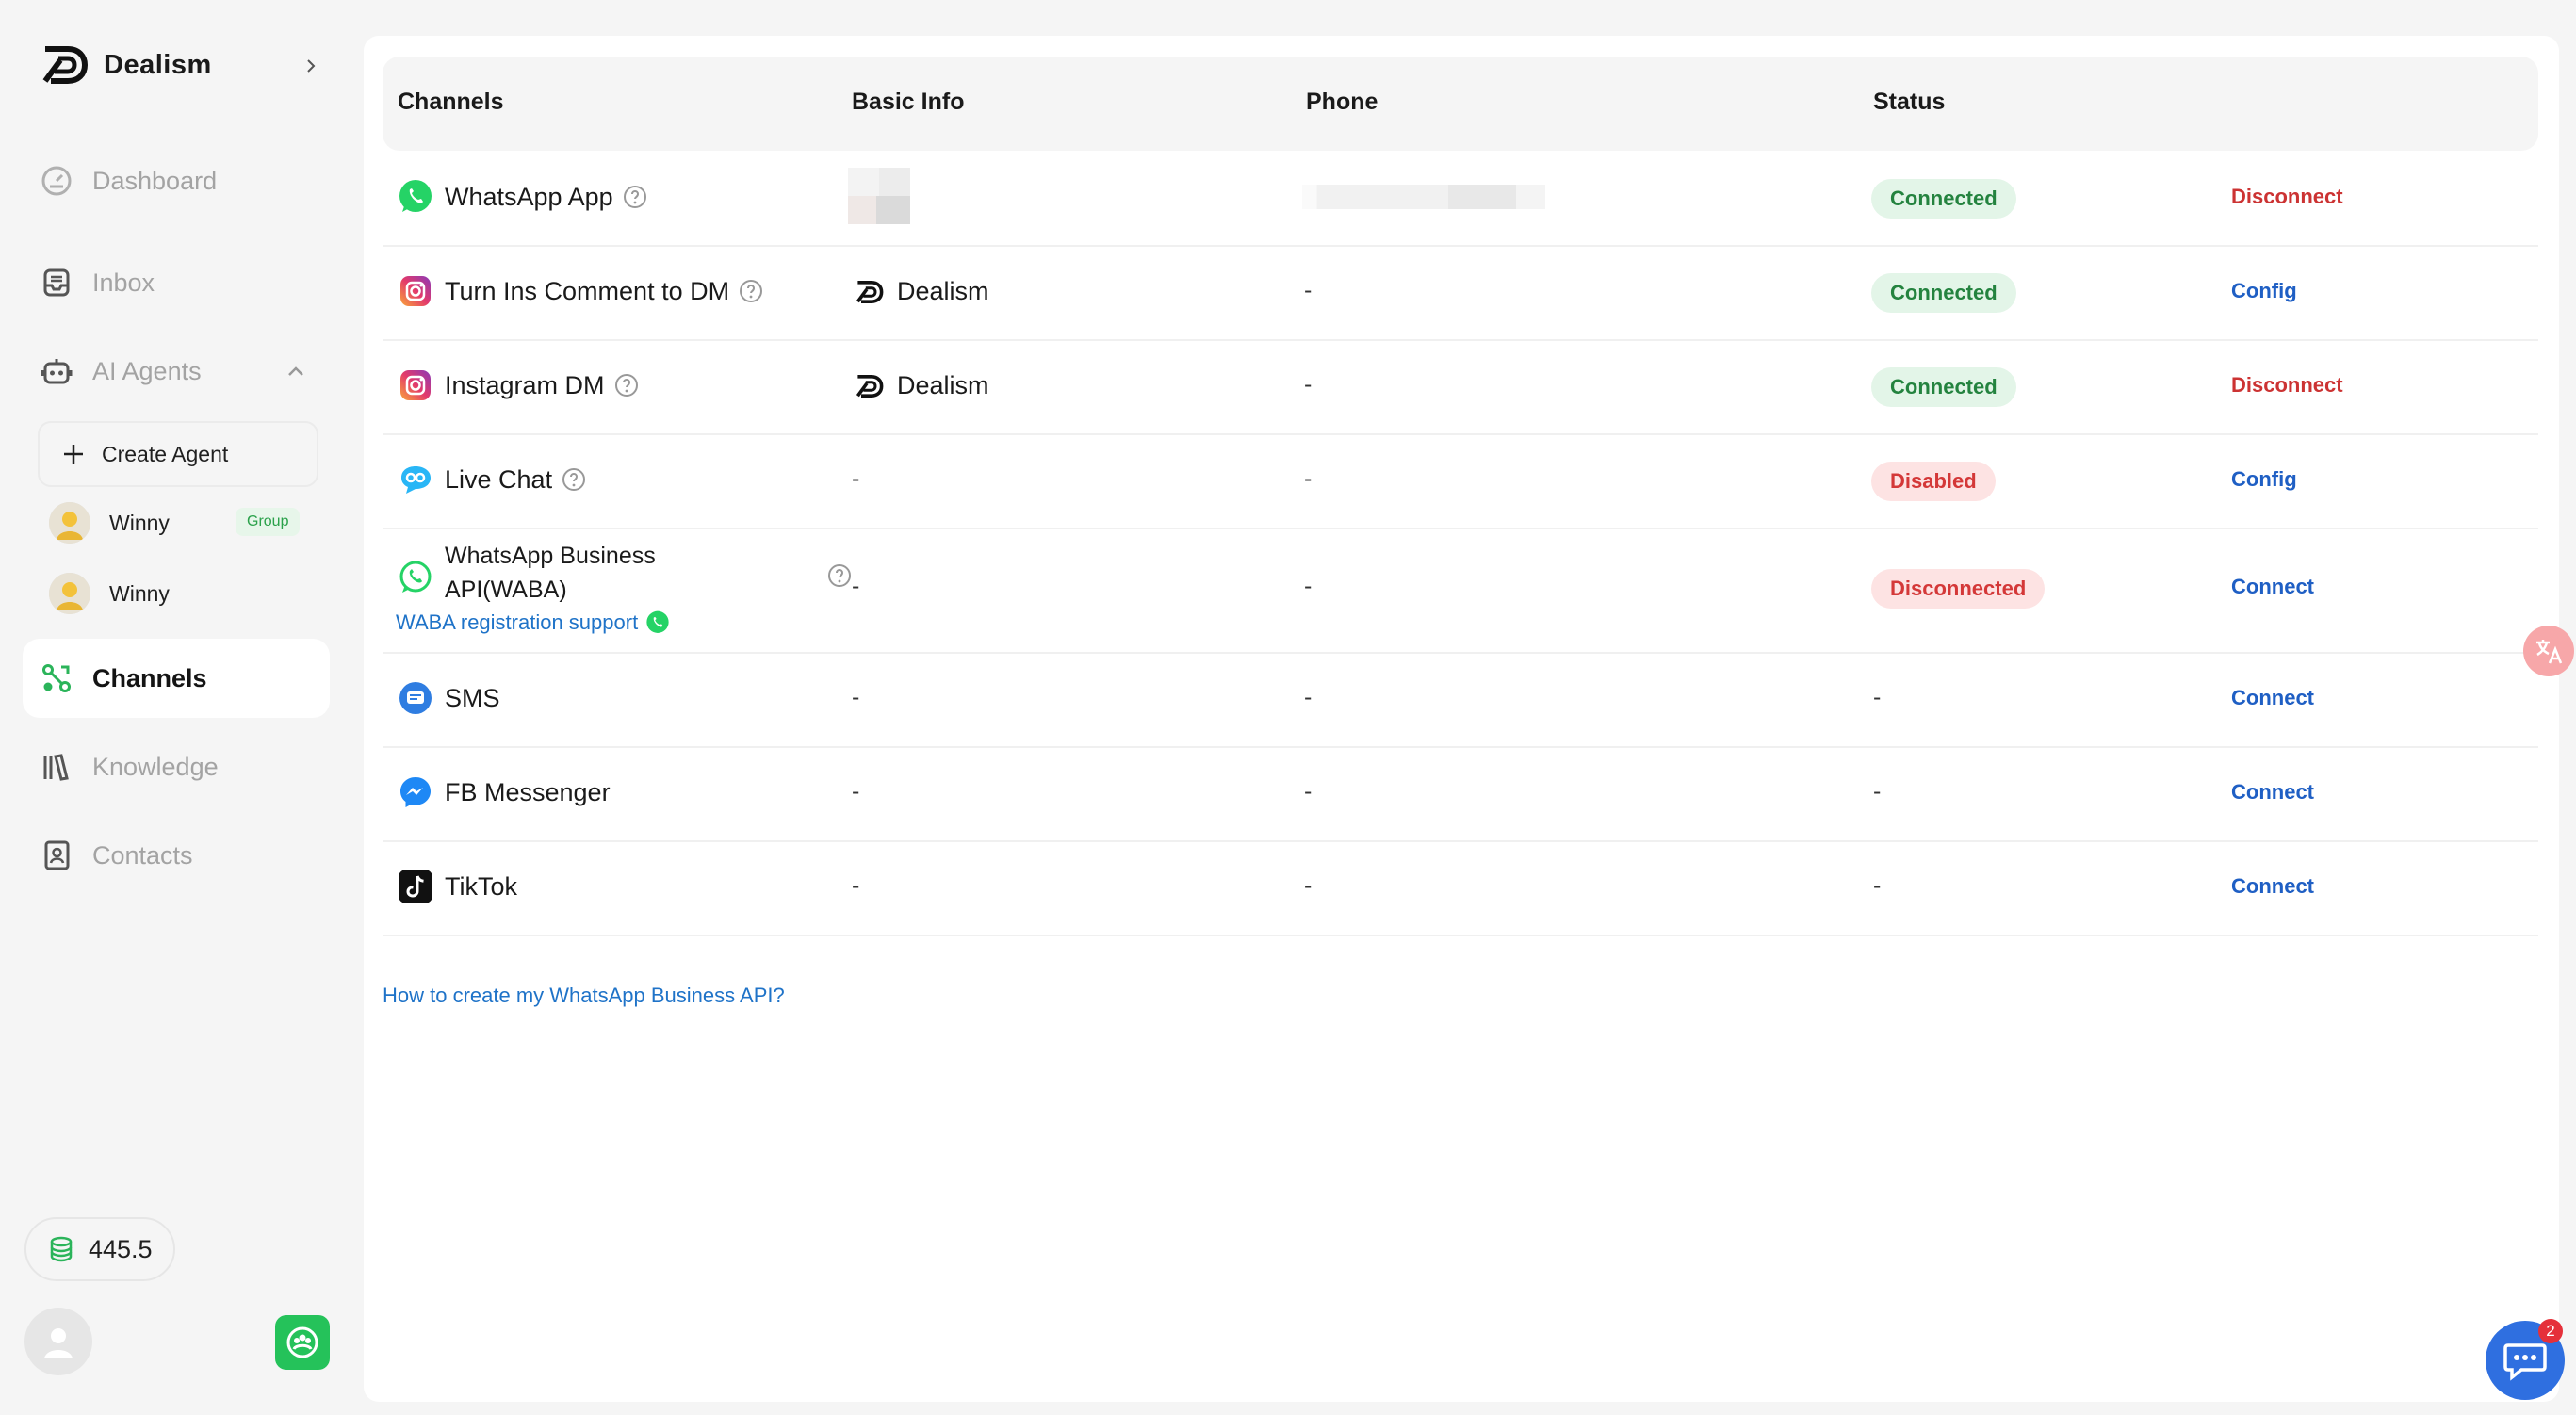 The width and height of the screenshot is (2576, 1415). I want to click on user-icon, so click(58, 1343).